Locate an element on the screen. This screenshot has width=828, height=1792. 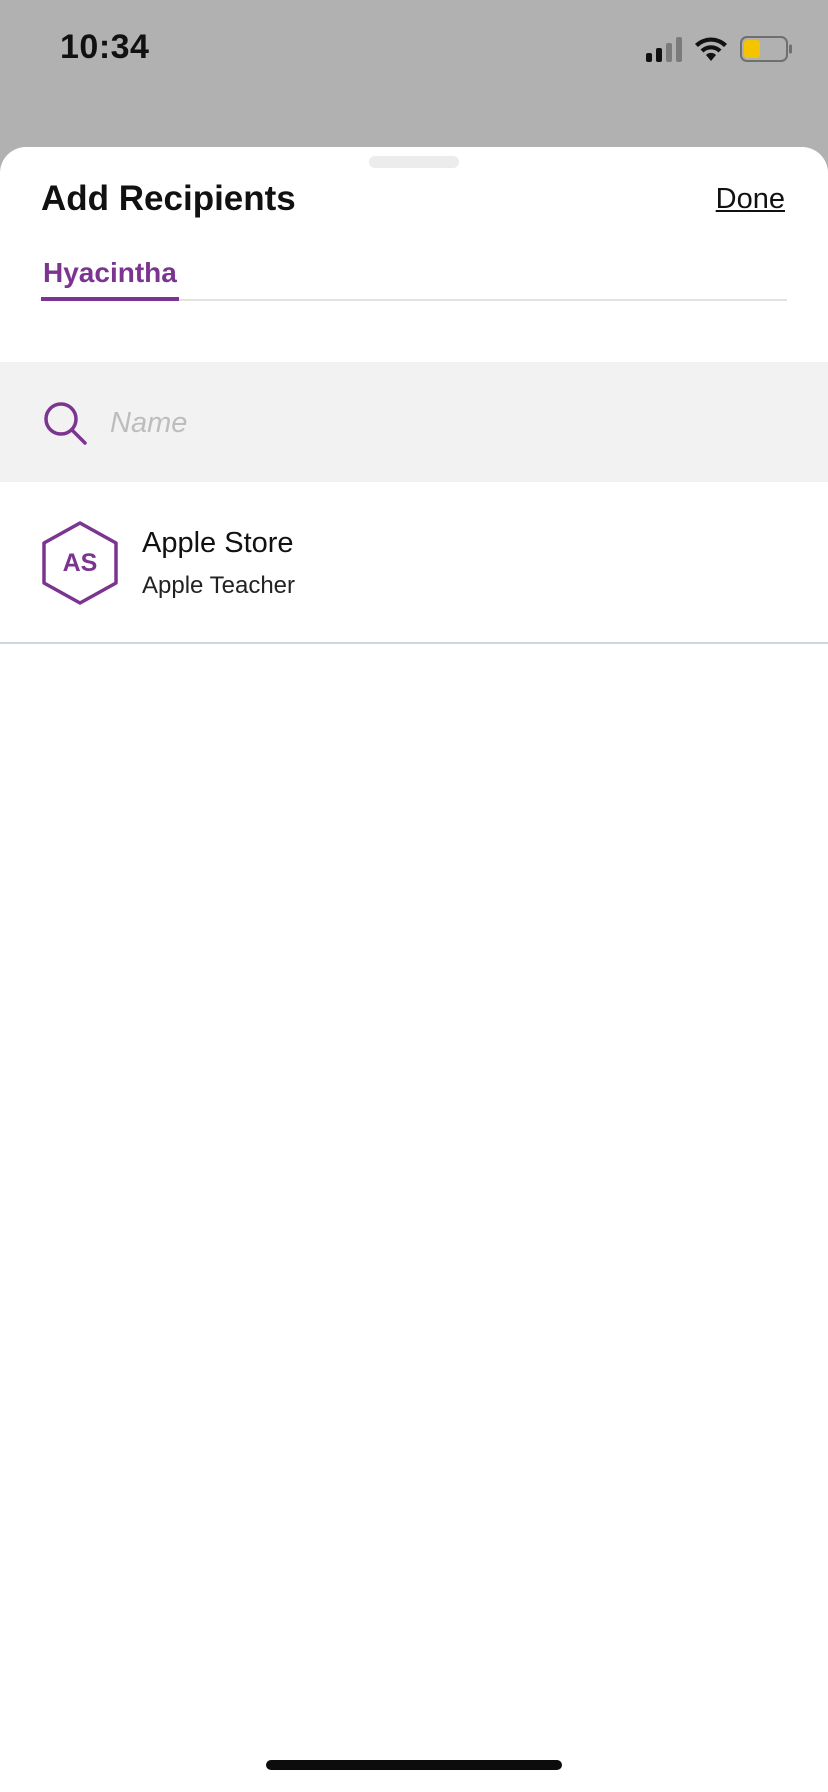
sheet-title: Add Recipients is located at coordinates (168, 198).